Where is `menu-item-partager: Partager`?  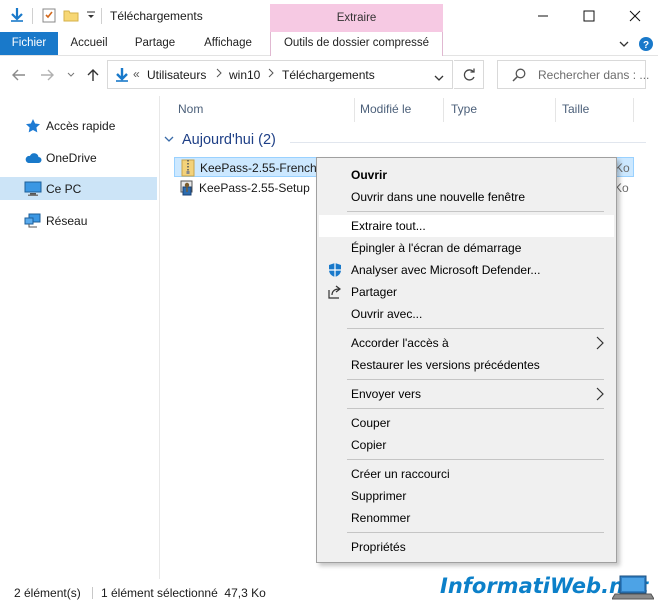
menu-item-partager: Partager is located at coordinates (466, 292).